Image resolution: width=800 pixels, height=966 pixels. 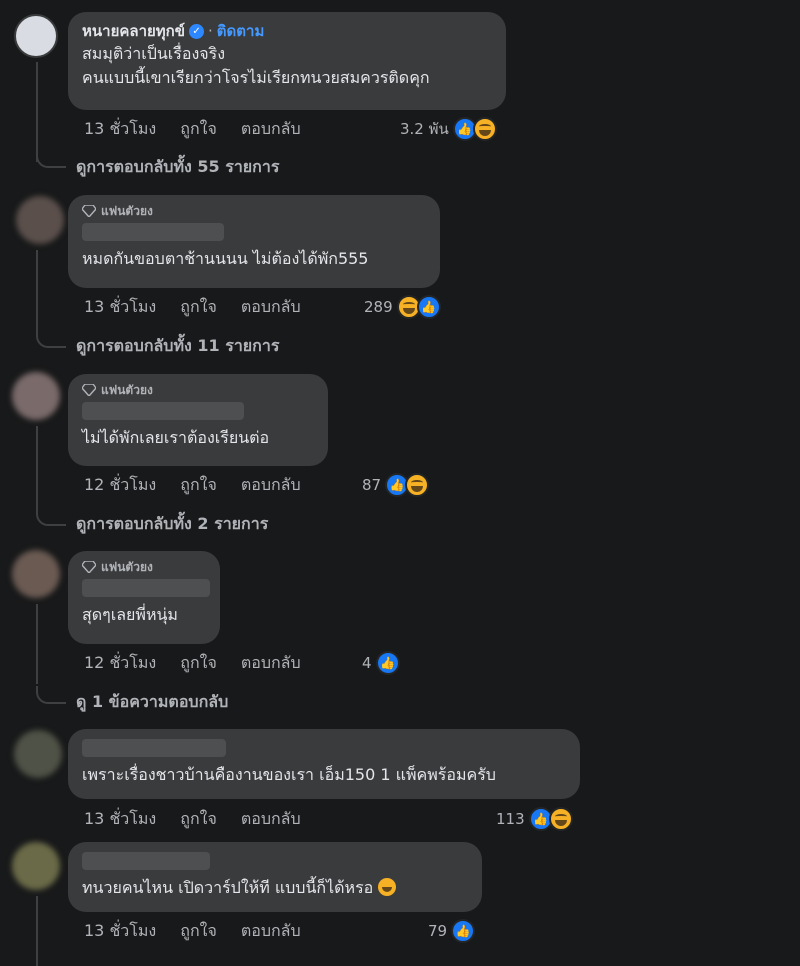 I want to click on comment-bubble: ทนวยคนไหน เปิดวาร์ปให้ที แบบนี้ก็ได้หรอ, so click(x=275, y=877).